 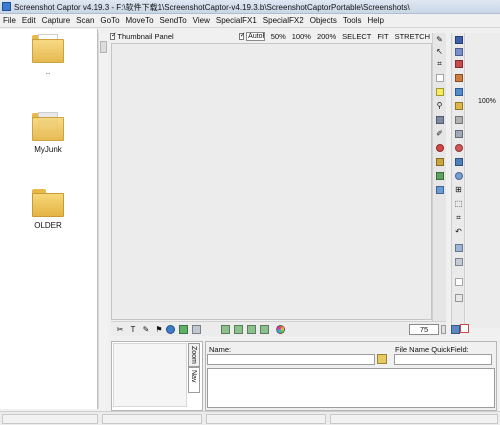 What do you see at coordinates (171, 329) in the screenshot?
I see `globe-icon` at bounding box center [171, 329].